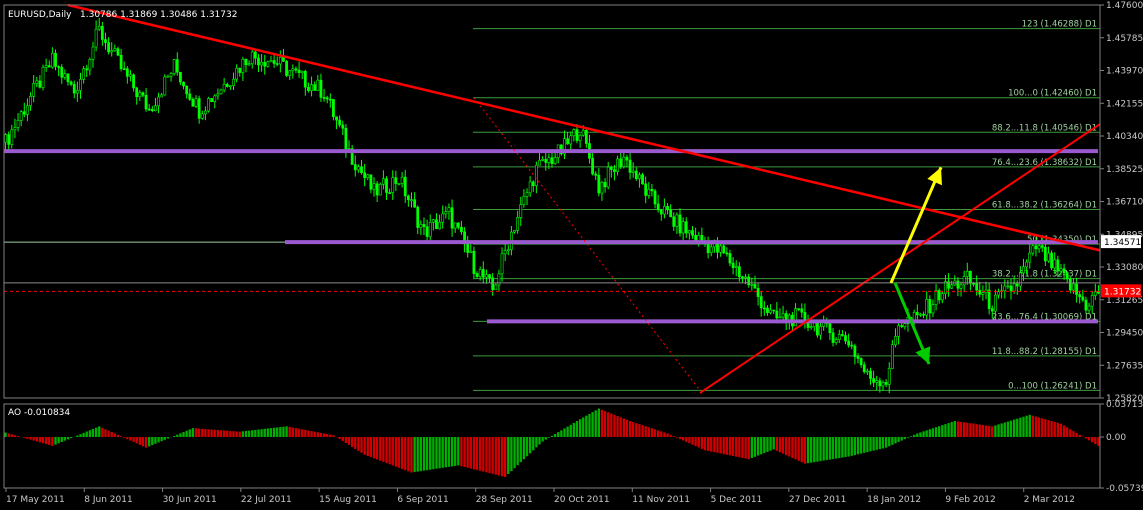 Image resolution: width=1143 pixels, height=510 pixels. I want to click on fib-level-label: 11.8...88.2 (1.28155) D1, so click(1044, 352).